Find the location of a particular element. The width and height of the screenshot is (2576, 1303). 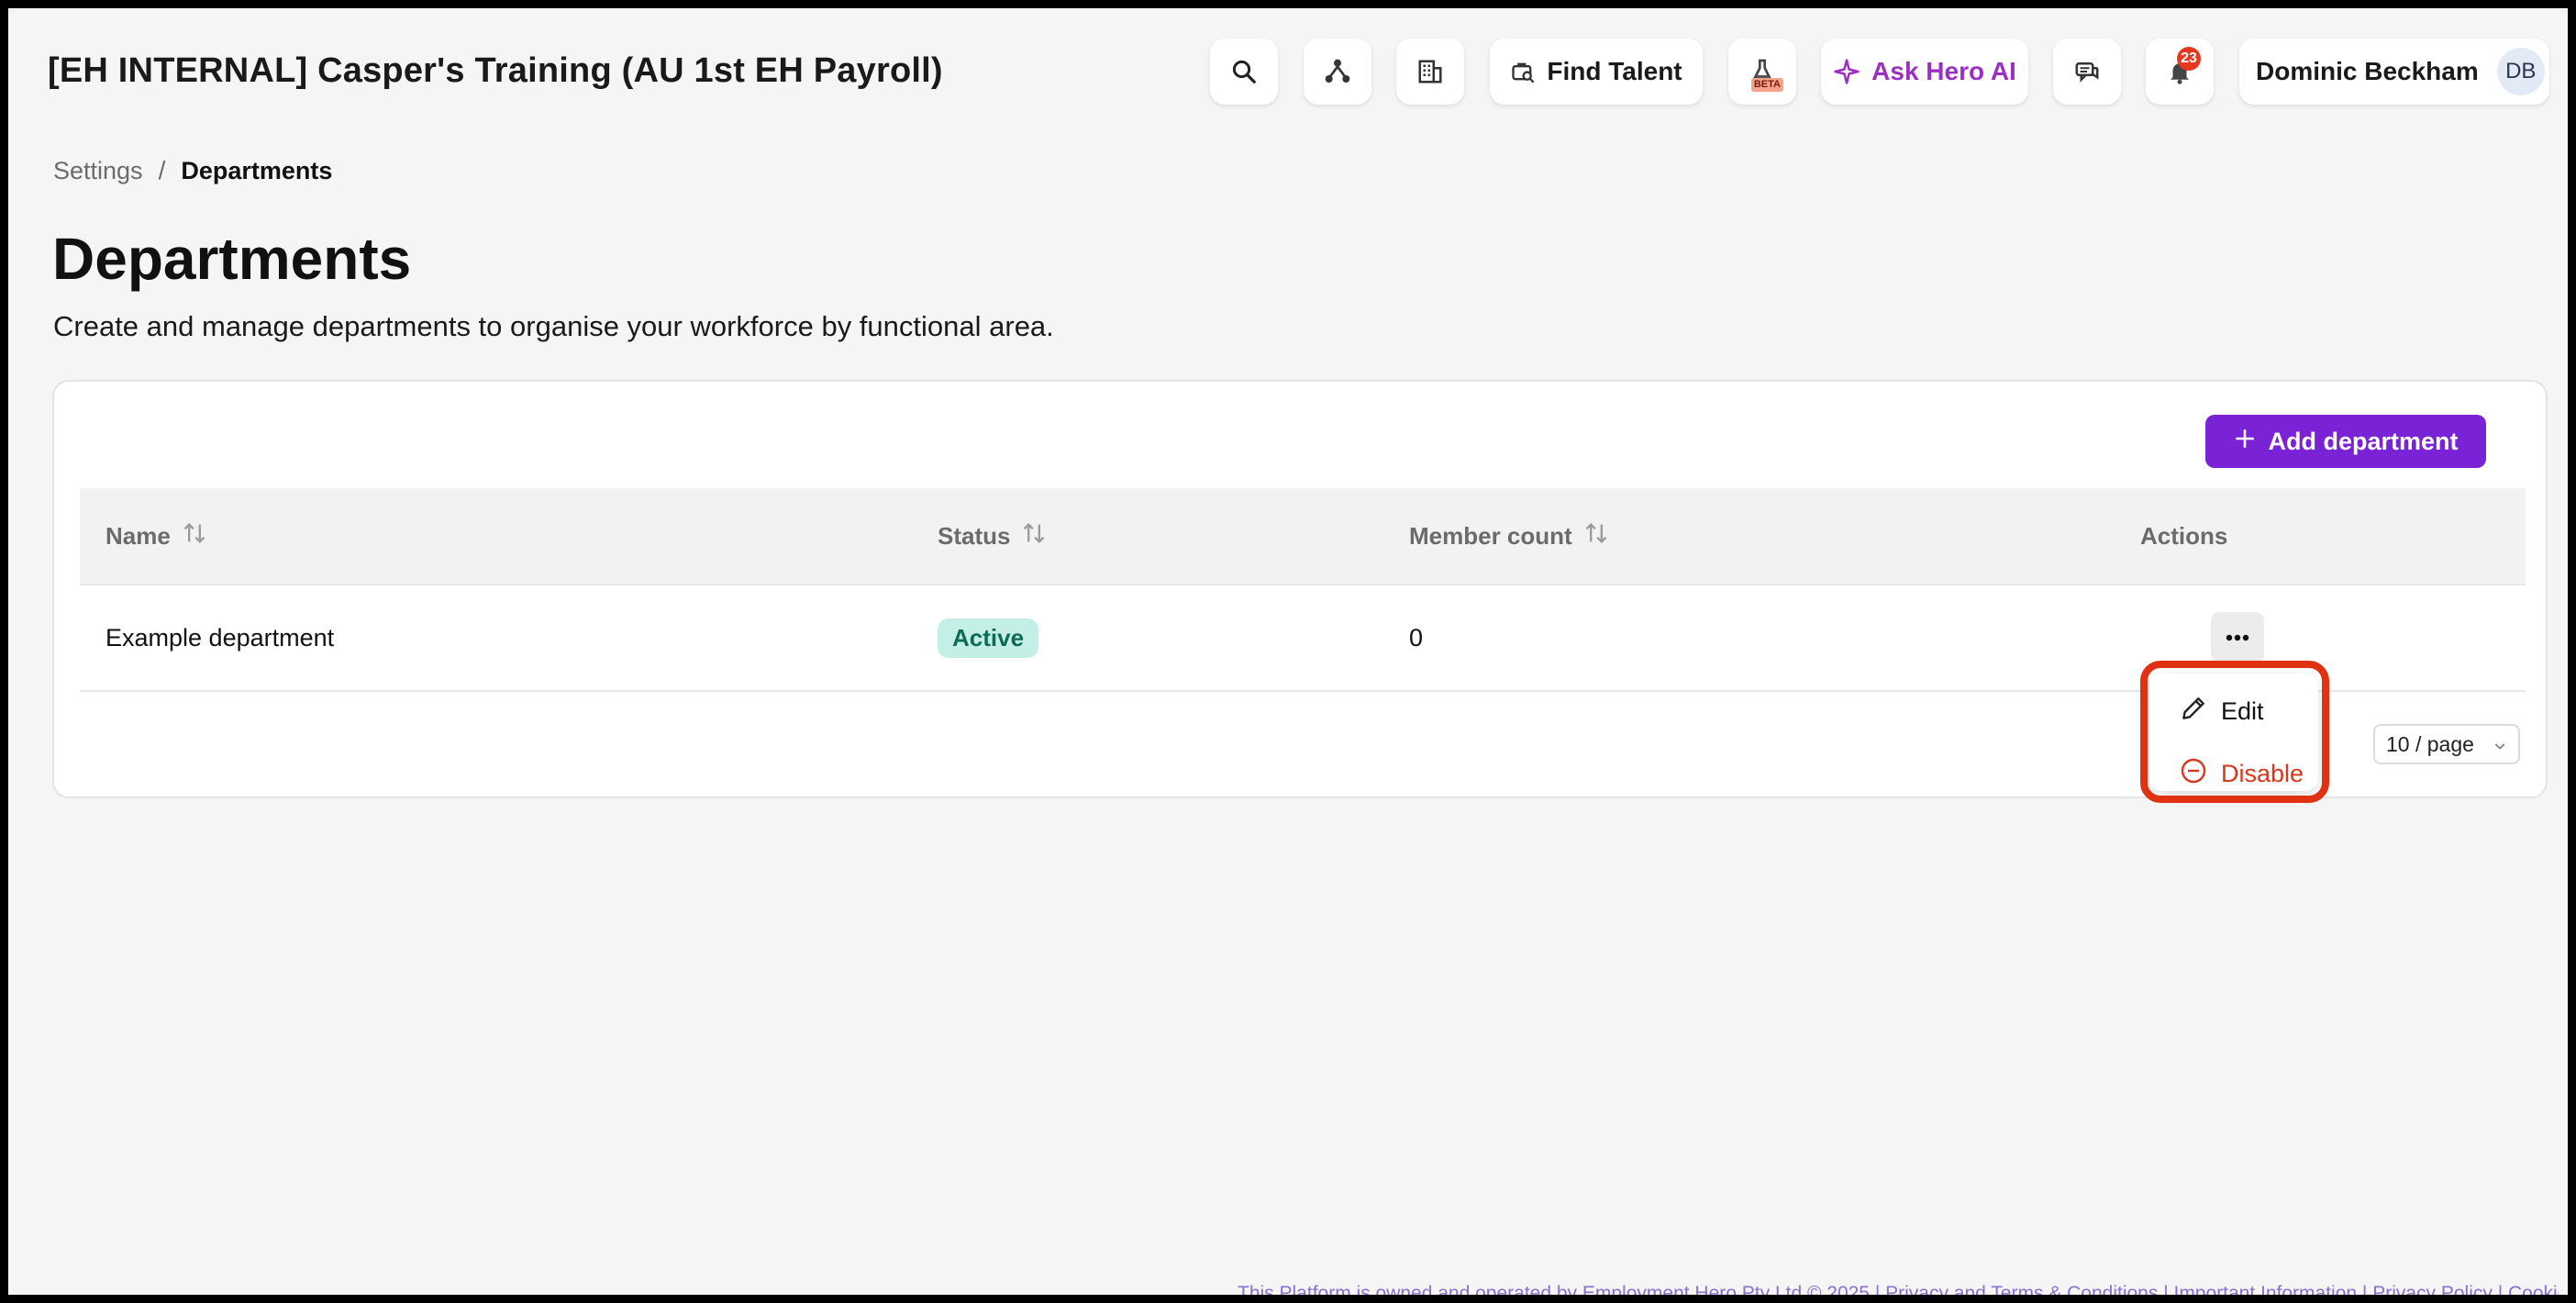

column-header-name: Name is located at coordinates (156, 536).